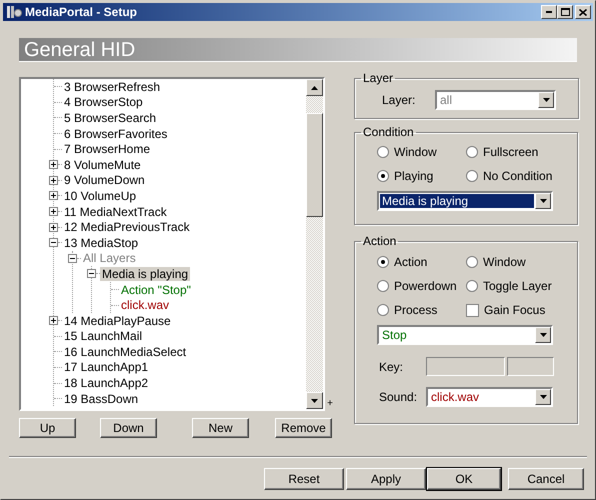 This screenshot has height=500, width=596. I want to click on maximize-button, so click(565, 12).